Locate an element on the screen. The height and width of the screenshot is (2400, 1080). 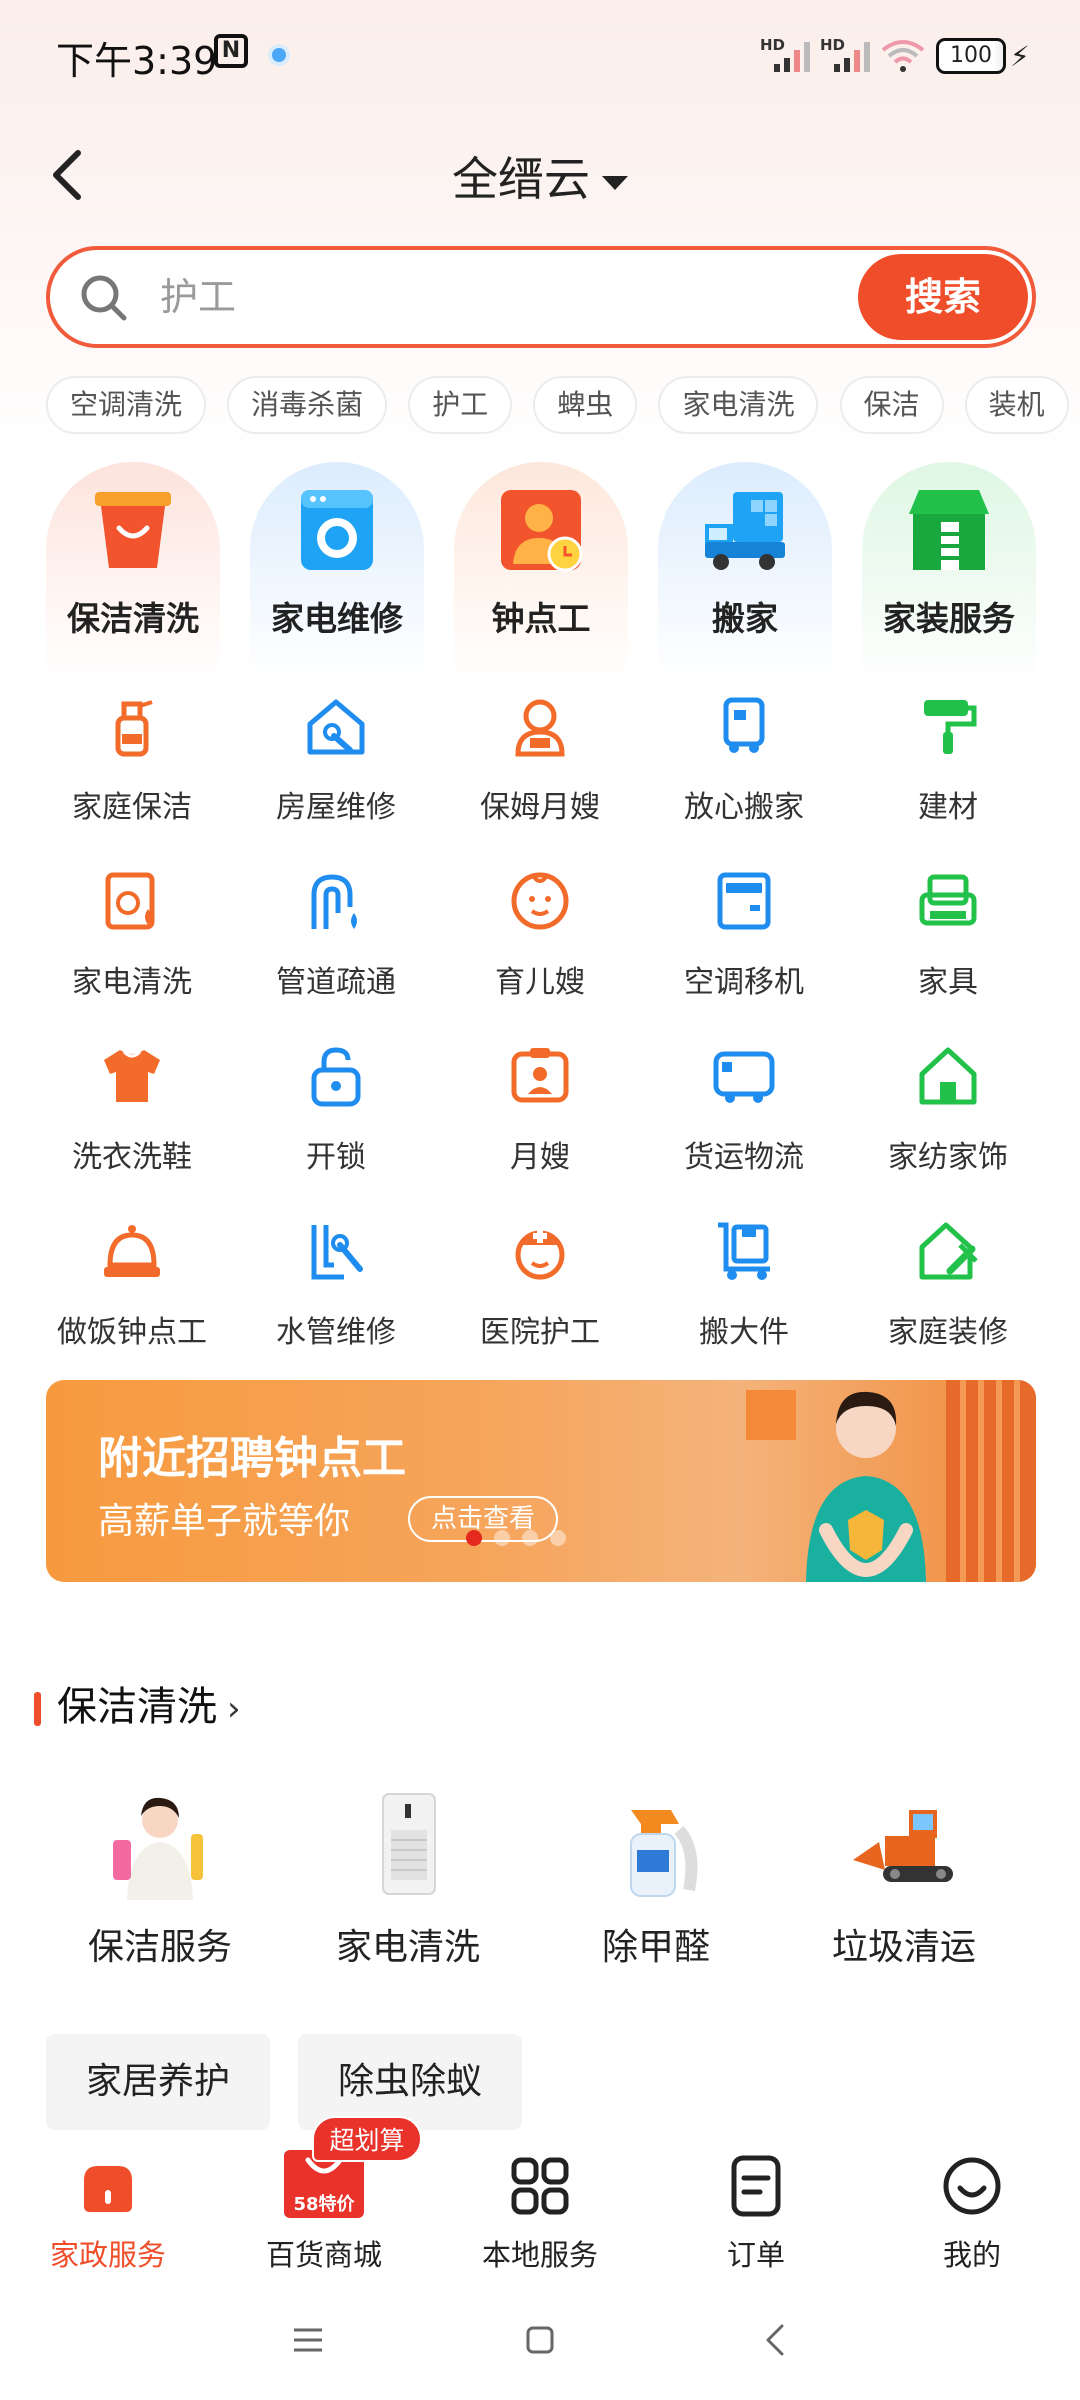
grid-item-cooking-helper: 做饭钟点工 is located at coordinates (132, 1300).